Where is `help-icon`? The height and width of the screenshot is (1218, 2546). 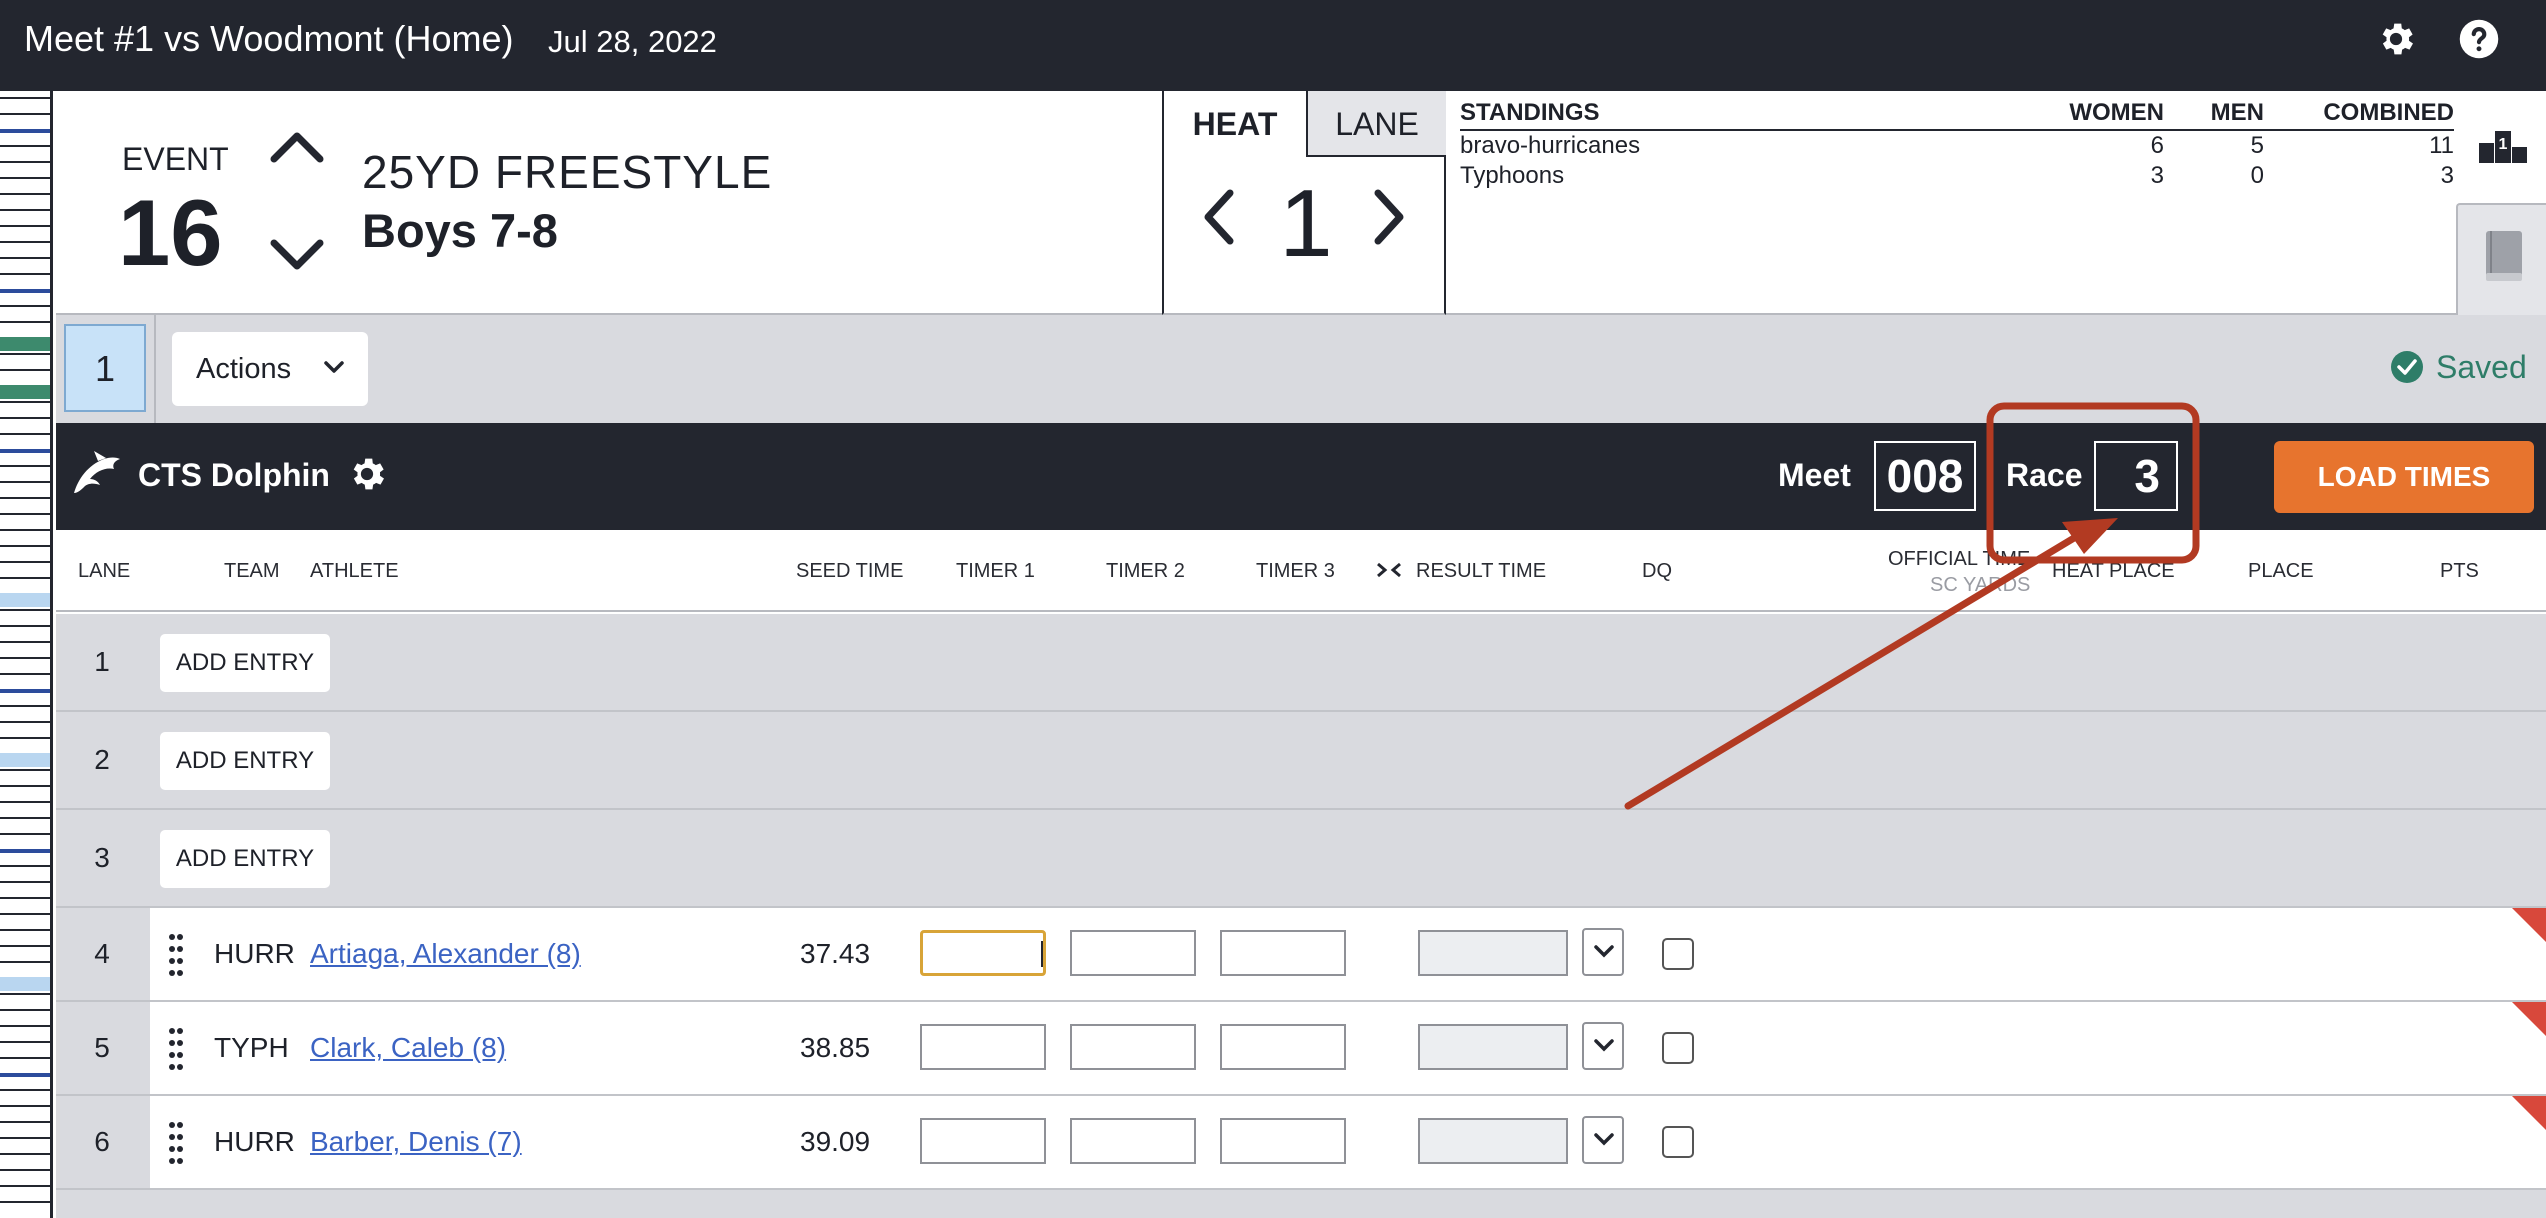
help-icon is located at coordinates (2479, 39).